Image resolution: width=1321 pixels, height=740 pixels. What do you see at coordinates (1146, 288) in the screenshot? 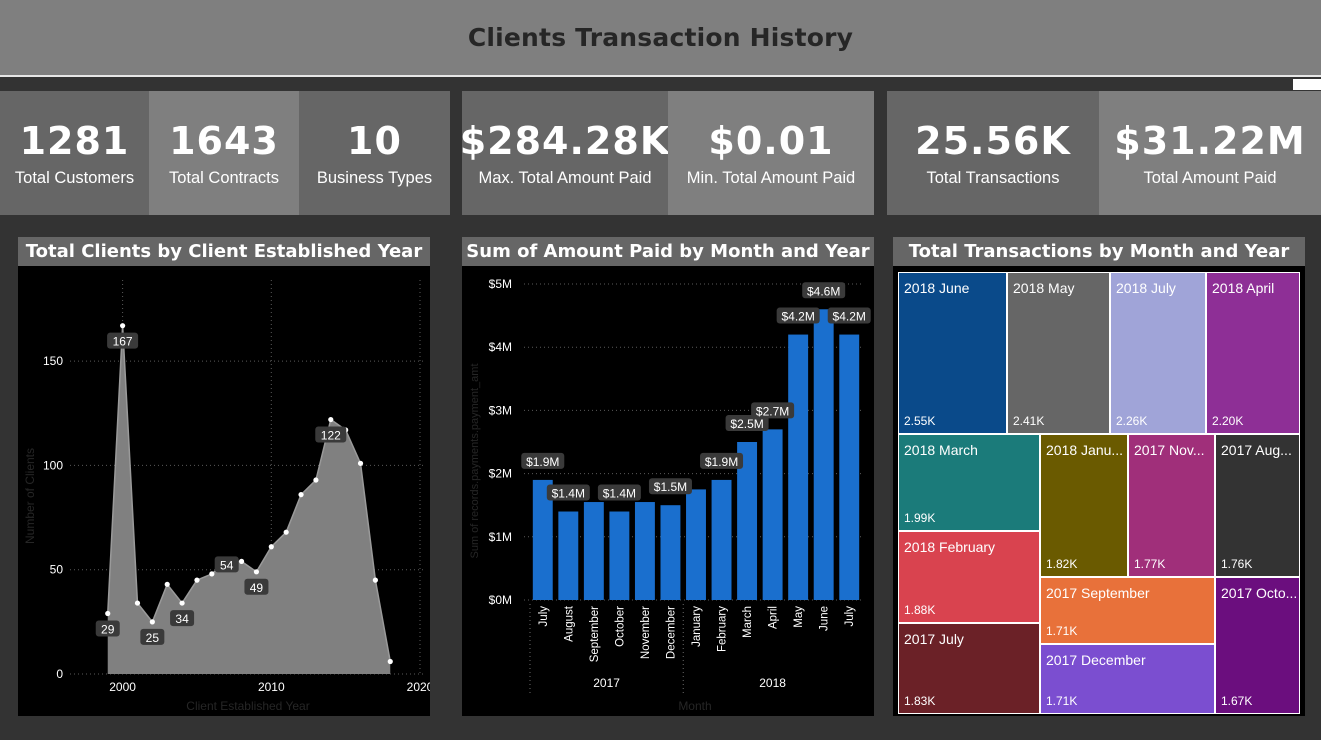
I see `treemap-tile-label: 2018 July` at bounding box center [1146, 288].